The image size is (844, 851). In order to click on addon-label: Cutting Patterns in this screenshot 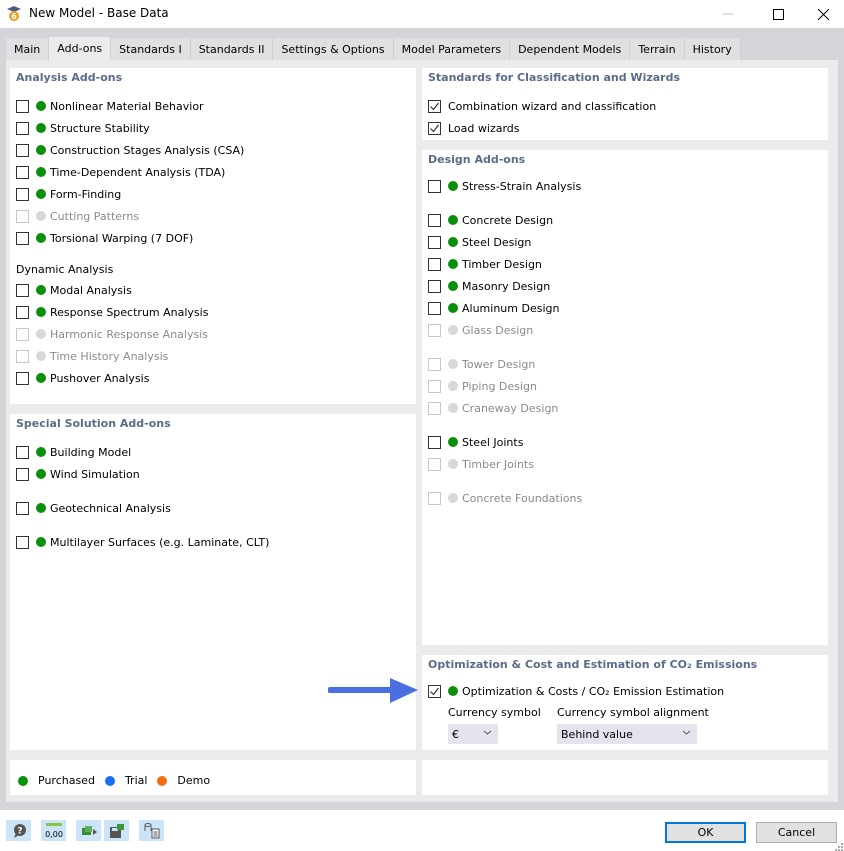, I will do `click(95, 216)`.